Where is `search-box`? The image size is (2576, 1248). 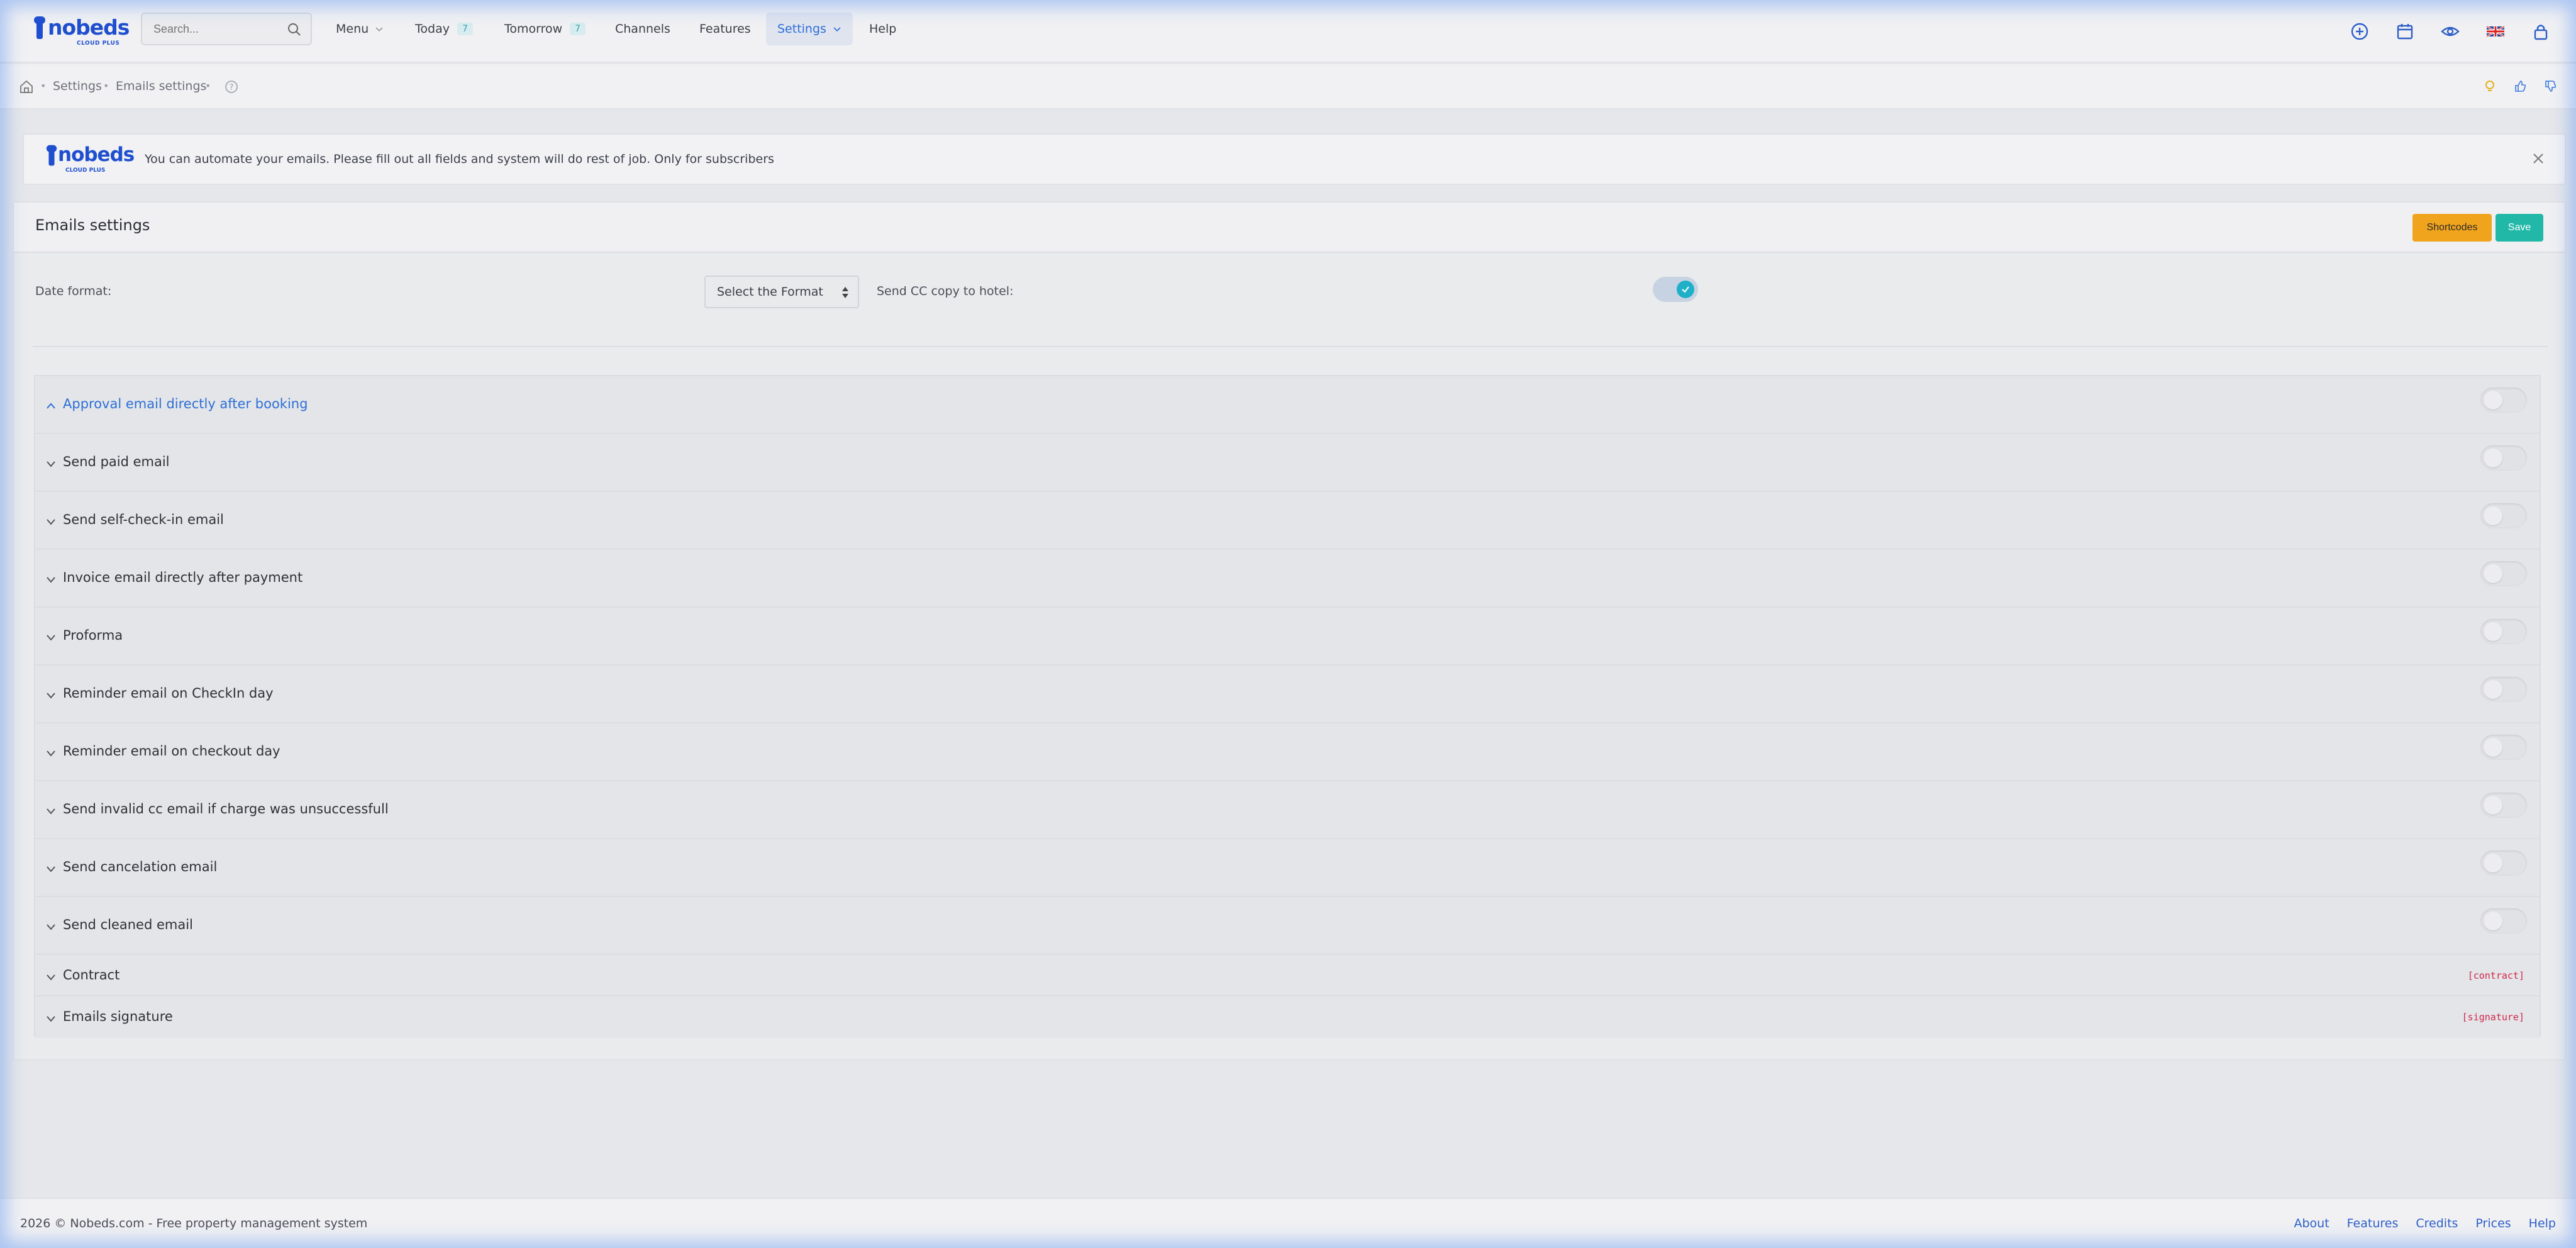
search-box is located at coordinates (226, 29).